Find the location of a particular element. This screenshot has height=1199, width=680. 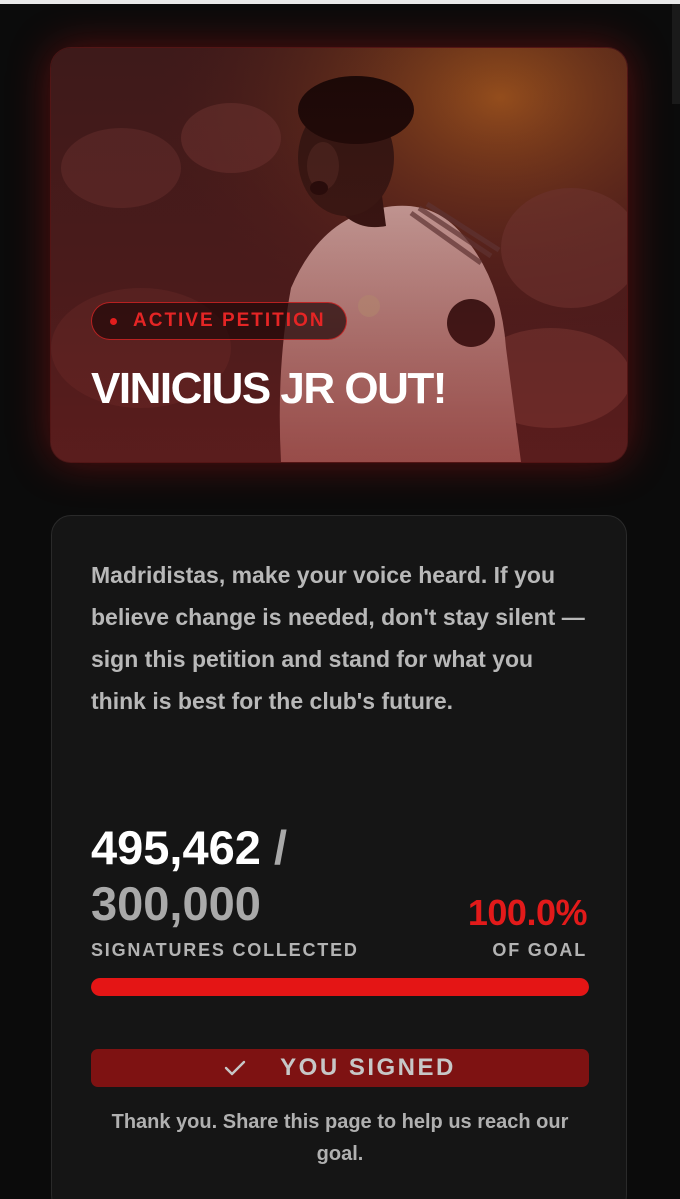

signature-count-line: 495,462 / is located at coordinates (189, 848).